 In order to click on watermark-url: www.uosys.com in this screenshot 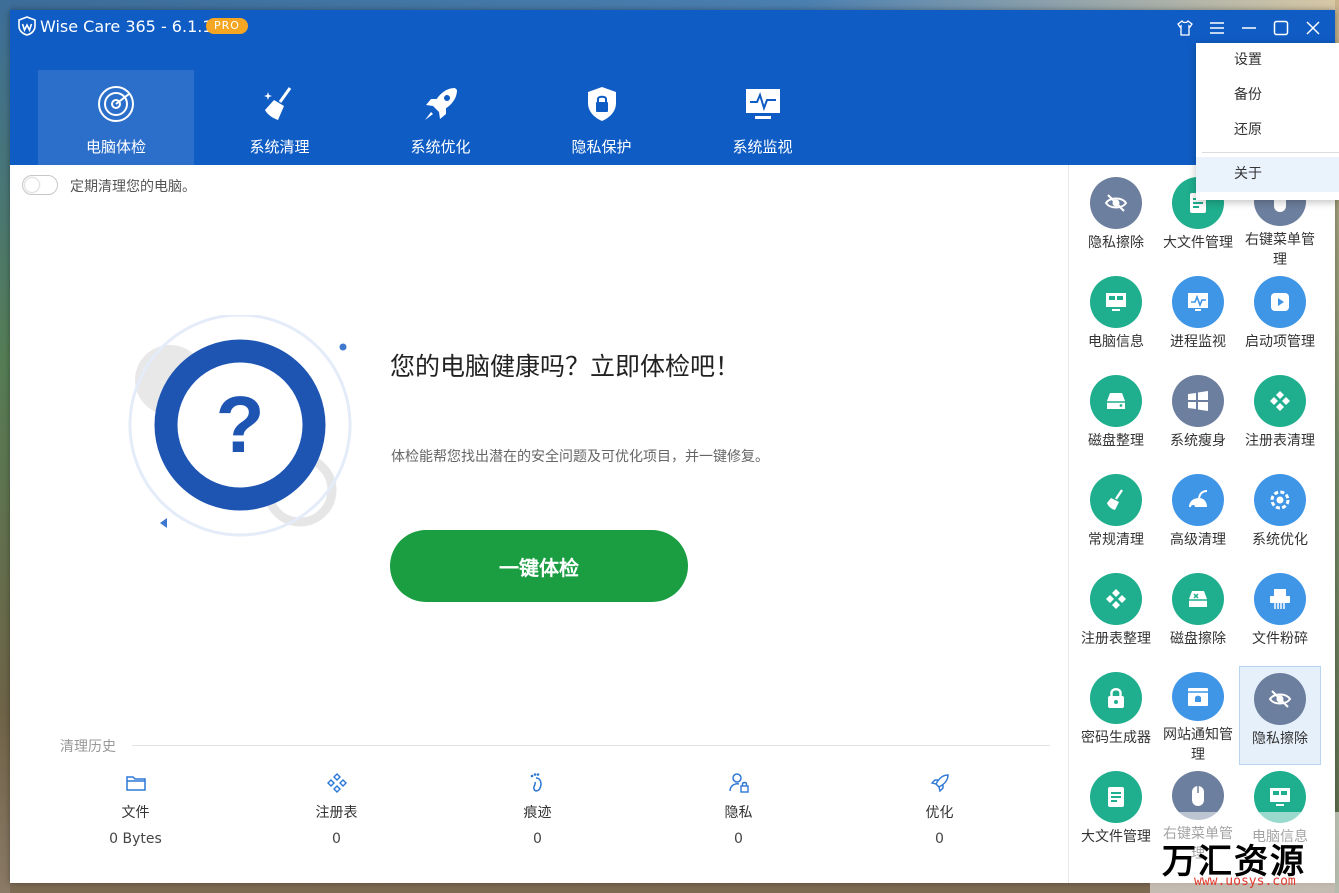, I will do `click(1245, 881)`.